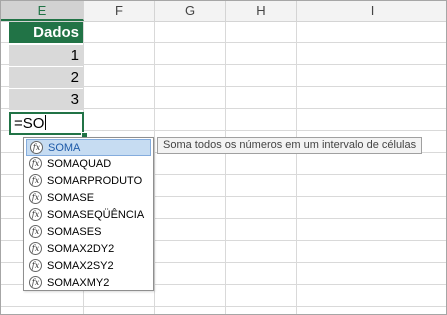 This screenshot has width=447, height=315. Describe the element at coordinates (42, 11) in the screenshot. I see `column-header-e: E` at that location.